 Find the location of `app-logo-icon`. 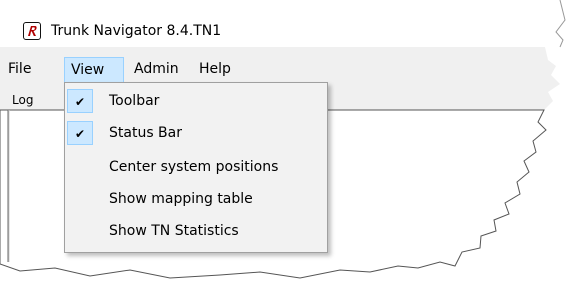

app-logo-icon is located at coordinates (32, 31).